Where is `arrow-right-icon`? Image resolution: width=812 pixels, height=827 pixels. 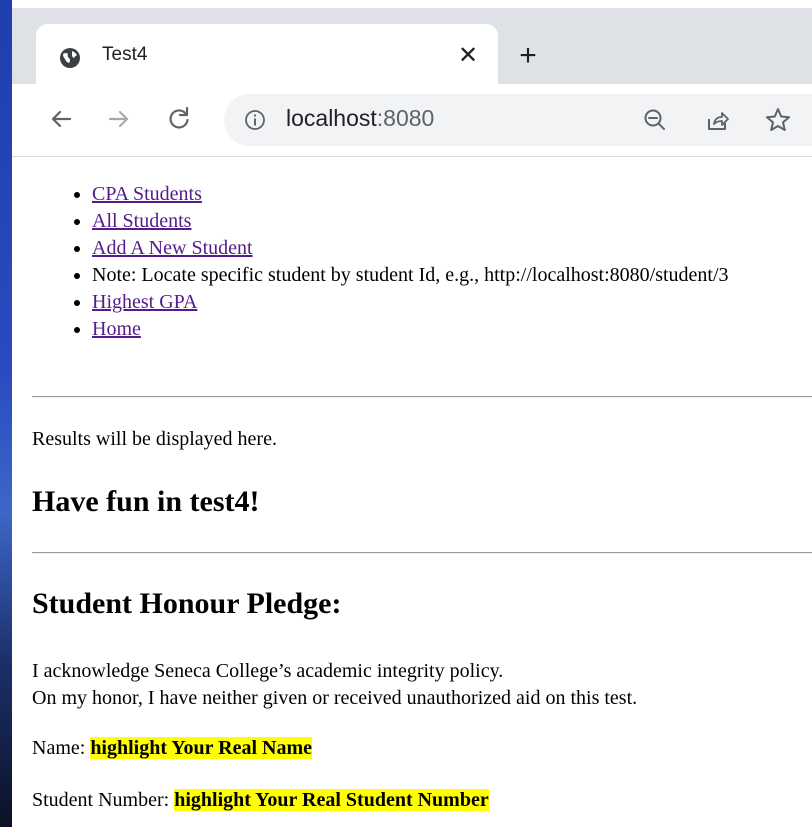
arrow-right-icon is located at coordinates (119, 119).